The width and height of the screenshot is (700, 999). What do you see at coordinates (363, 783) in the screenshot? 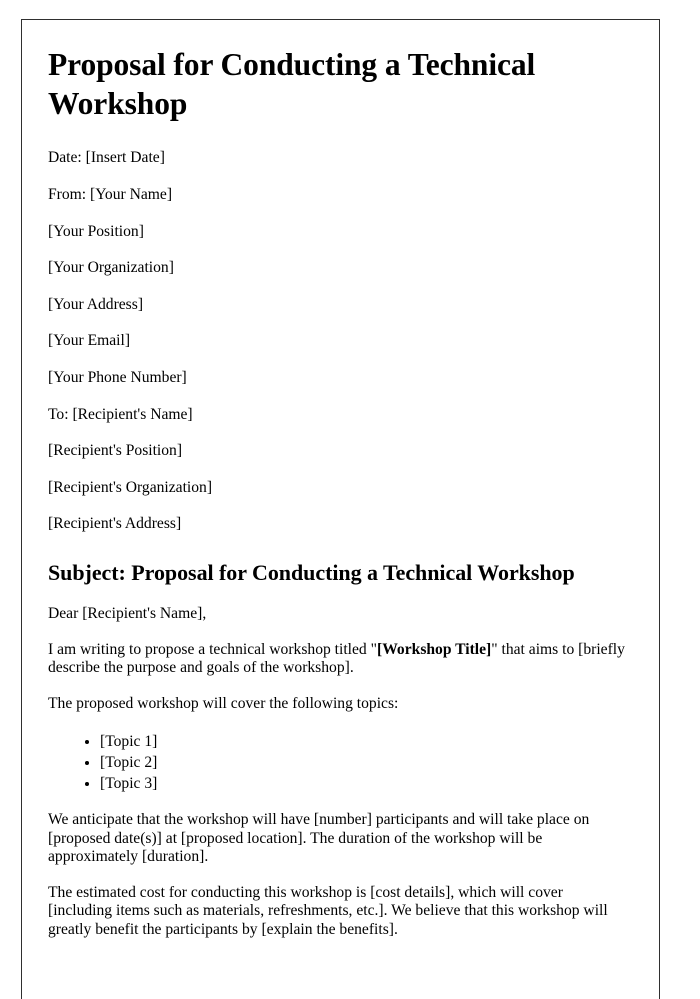
I see `list-item: [Topic 3]` at bounding box center [363, 783].